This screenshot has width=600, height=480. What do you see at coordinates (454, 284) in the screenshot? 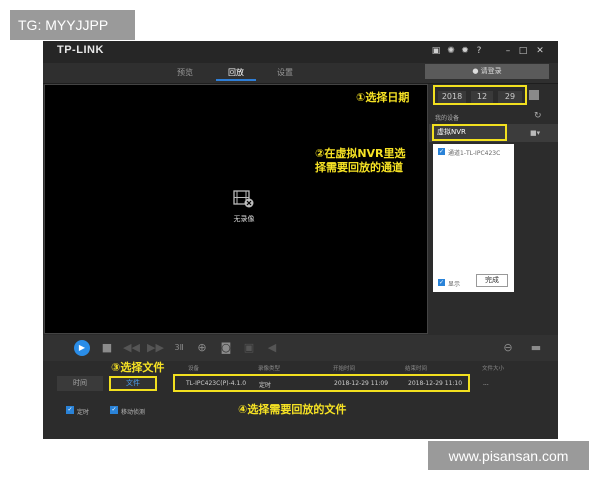
I see `show-all-label: 显示` at bounding box center [454, 284].